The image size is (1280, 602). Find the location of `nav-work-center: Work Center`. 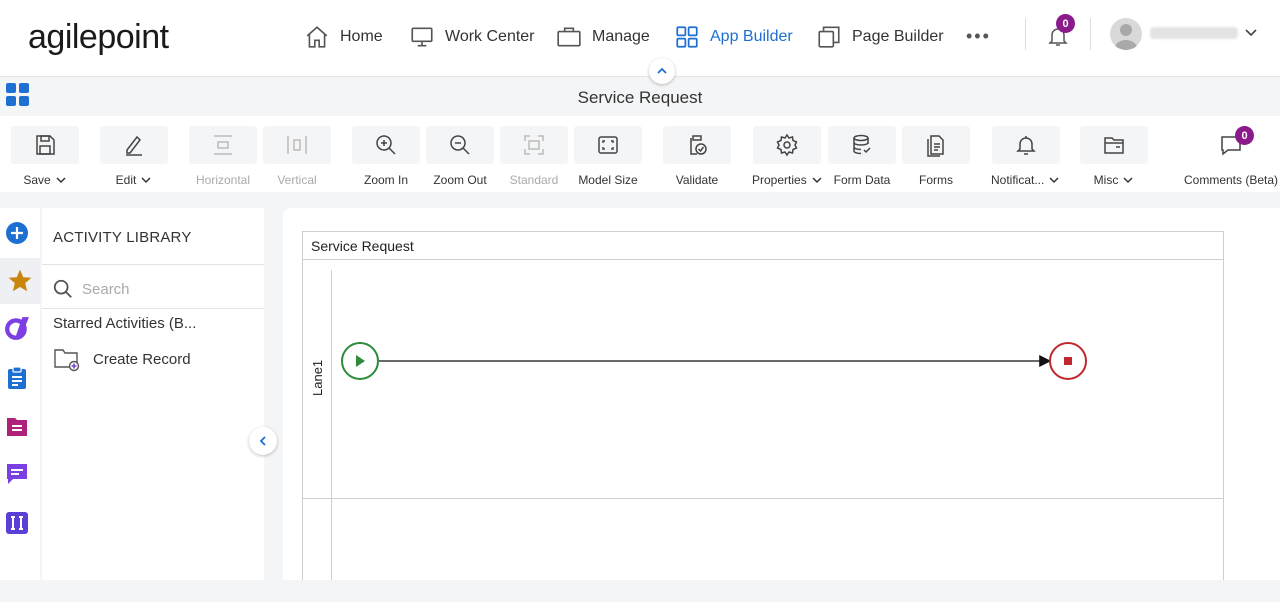

nav-work-center: Work Center is located at coordinates (472, 37).